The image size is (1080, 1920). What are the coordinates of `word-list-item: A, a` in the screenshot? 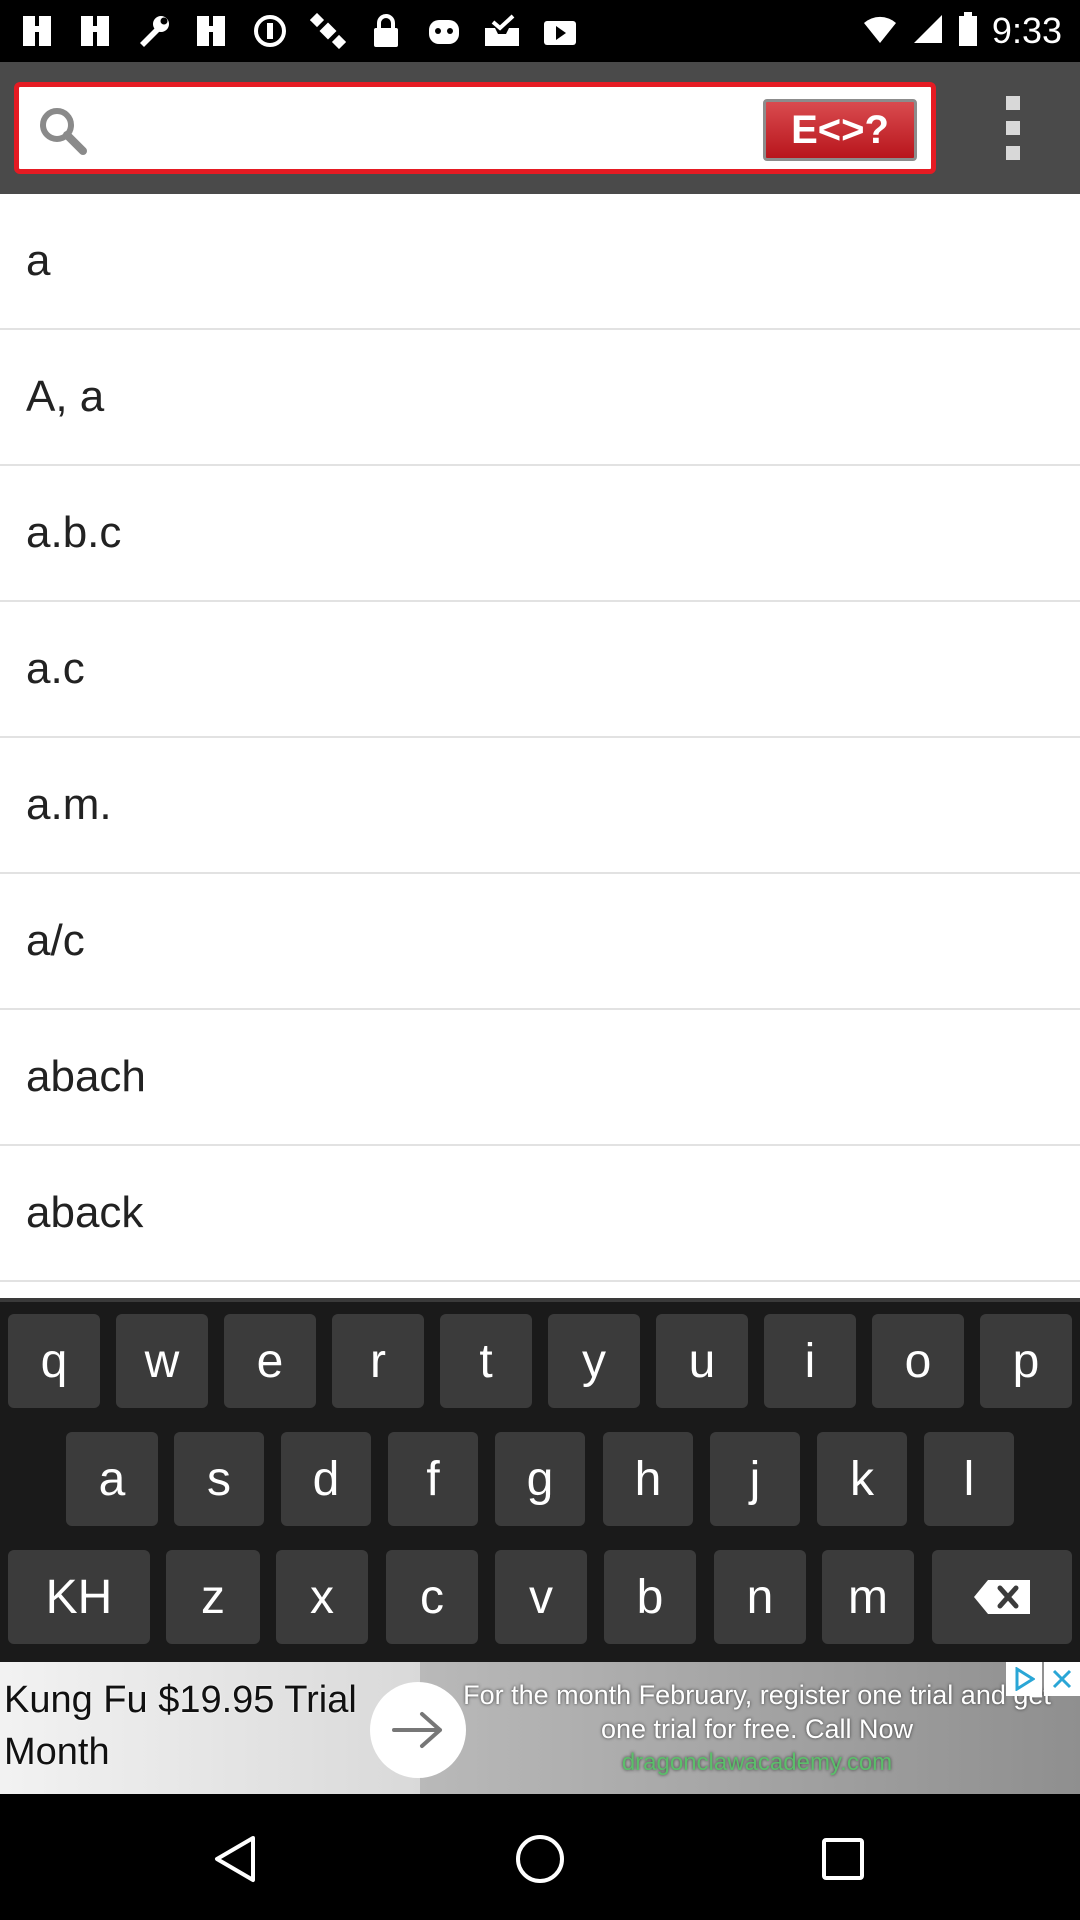 It's located at (540, 398).